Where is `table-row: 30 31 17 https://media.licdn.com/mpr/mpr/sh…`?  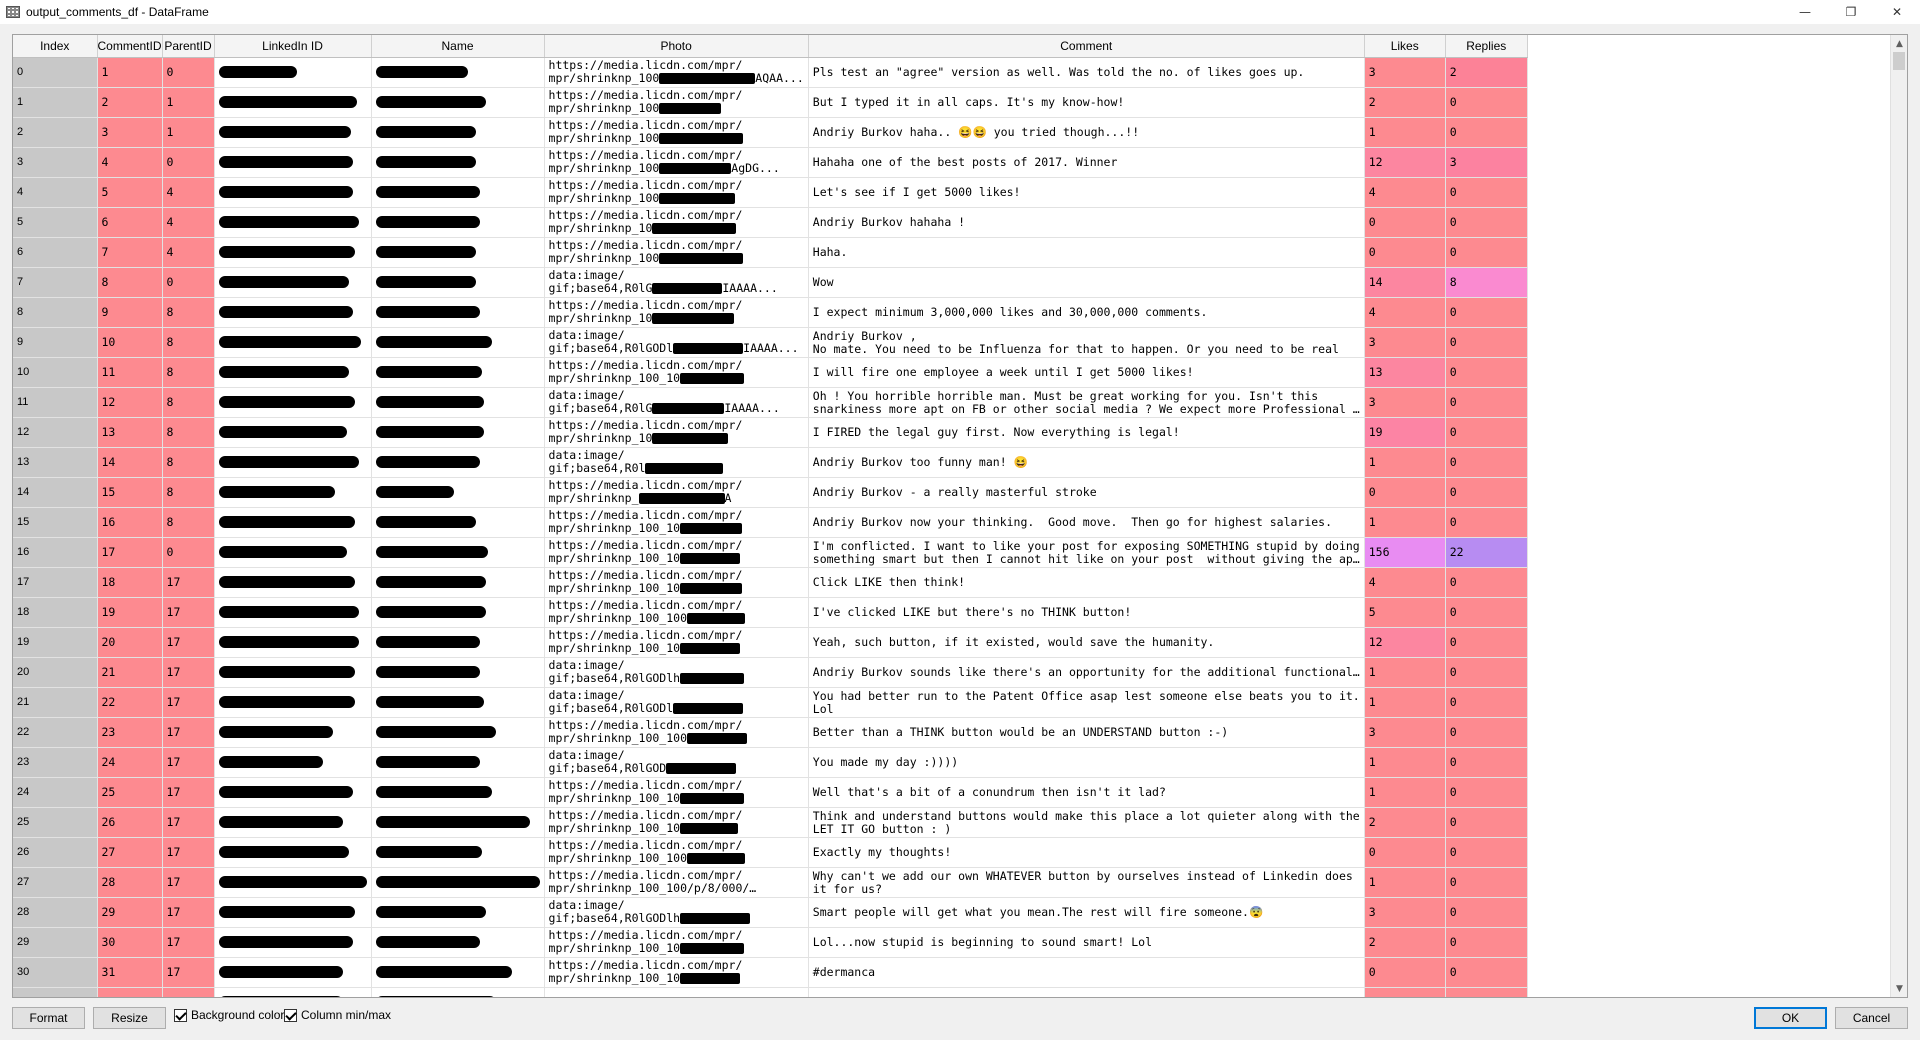
table-row: 30 31 17 https://media.licdn.com/mpr/mpr/sh… is located at coordinates (770, 972).